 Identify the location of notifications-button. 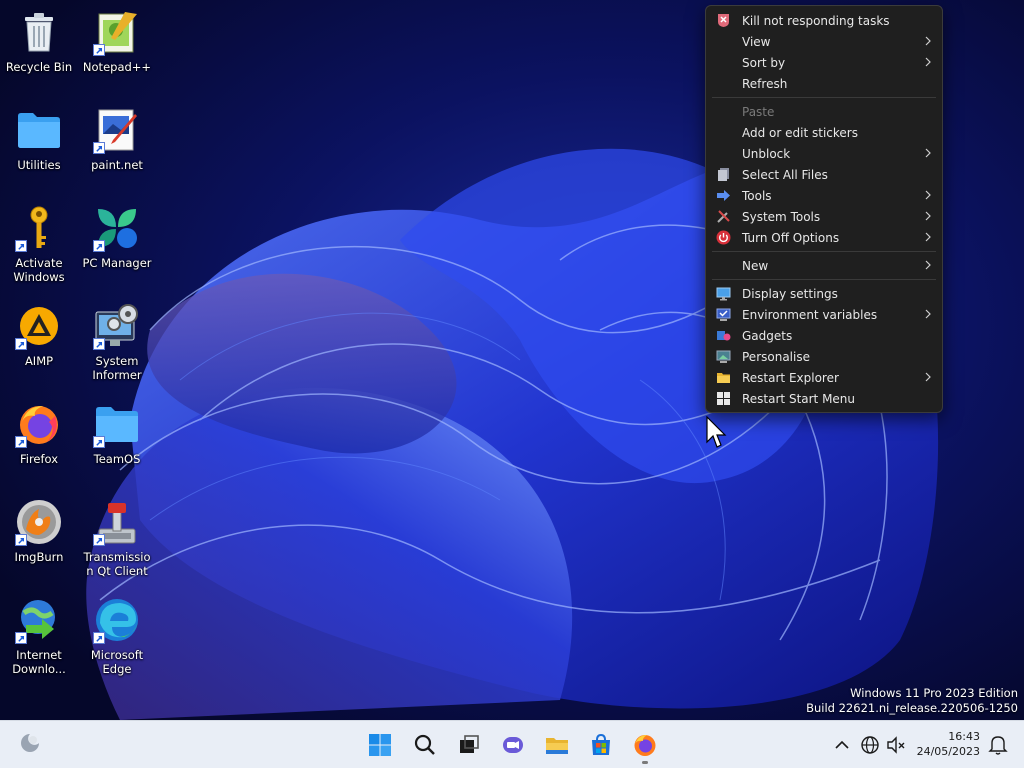
(998, 745).